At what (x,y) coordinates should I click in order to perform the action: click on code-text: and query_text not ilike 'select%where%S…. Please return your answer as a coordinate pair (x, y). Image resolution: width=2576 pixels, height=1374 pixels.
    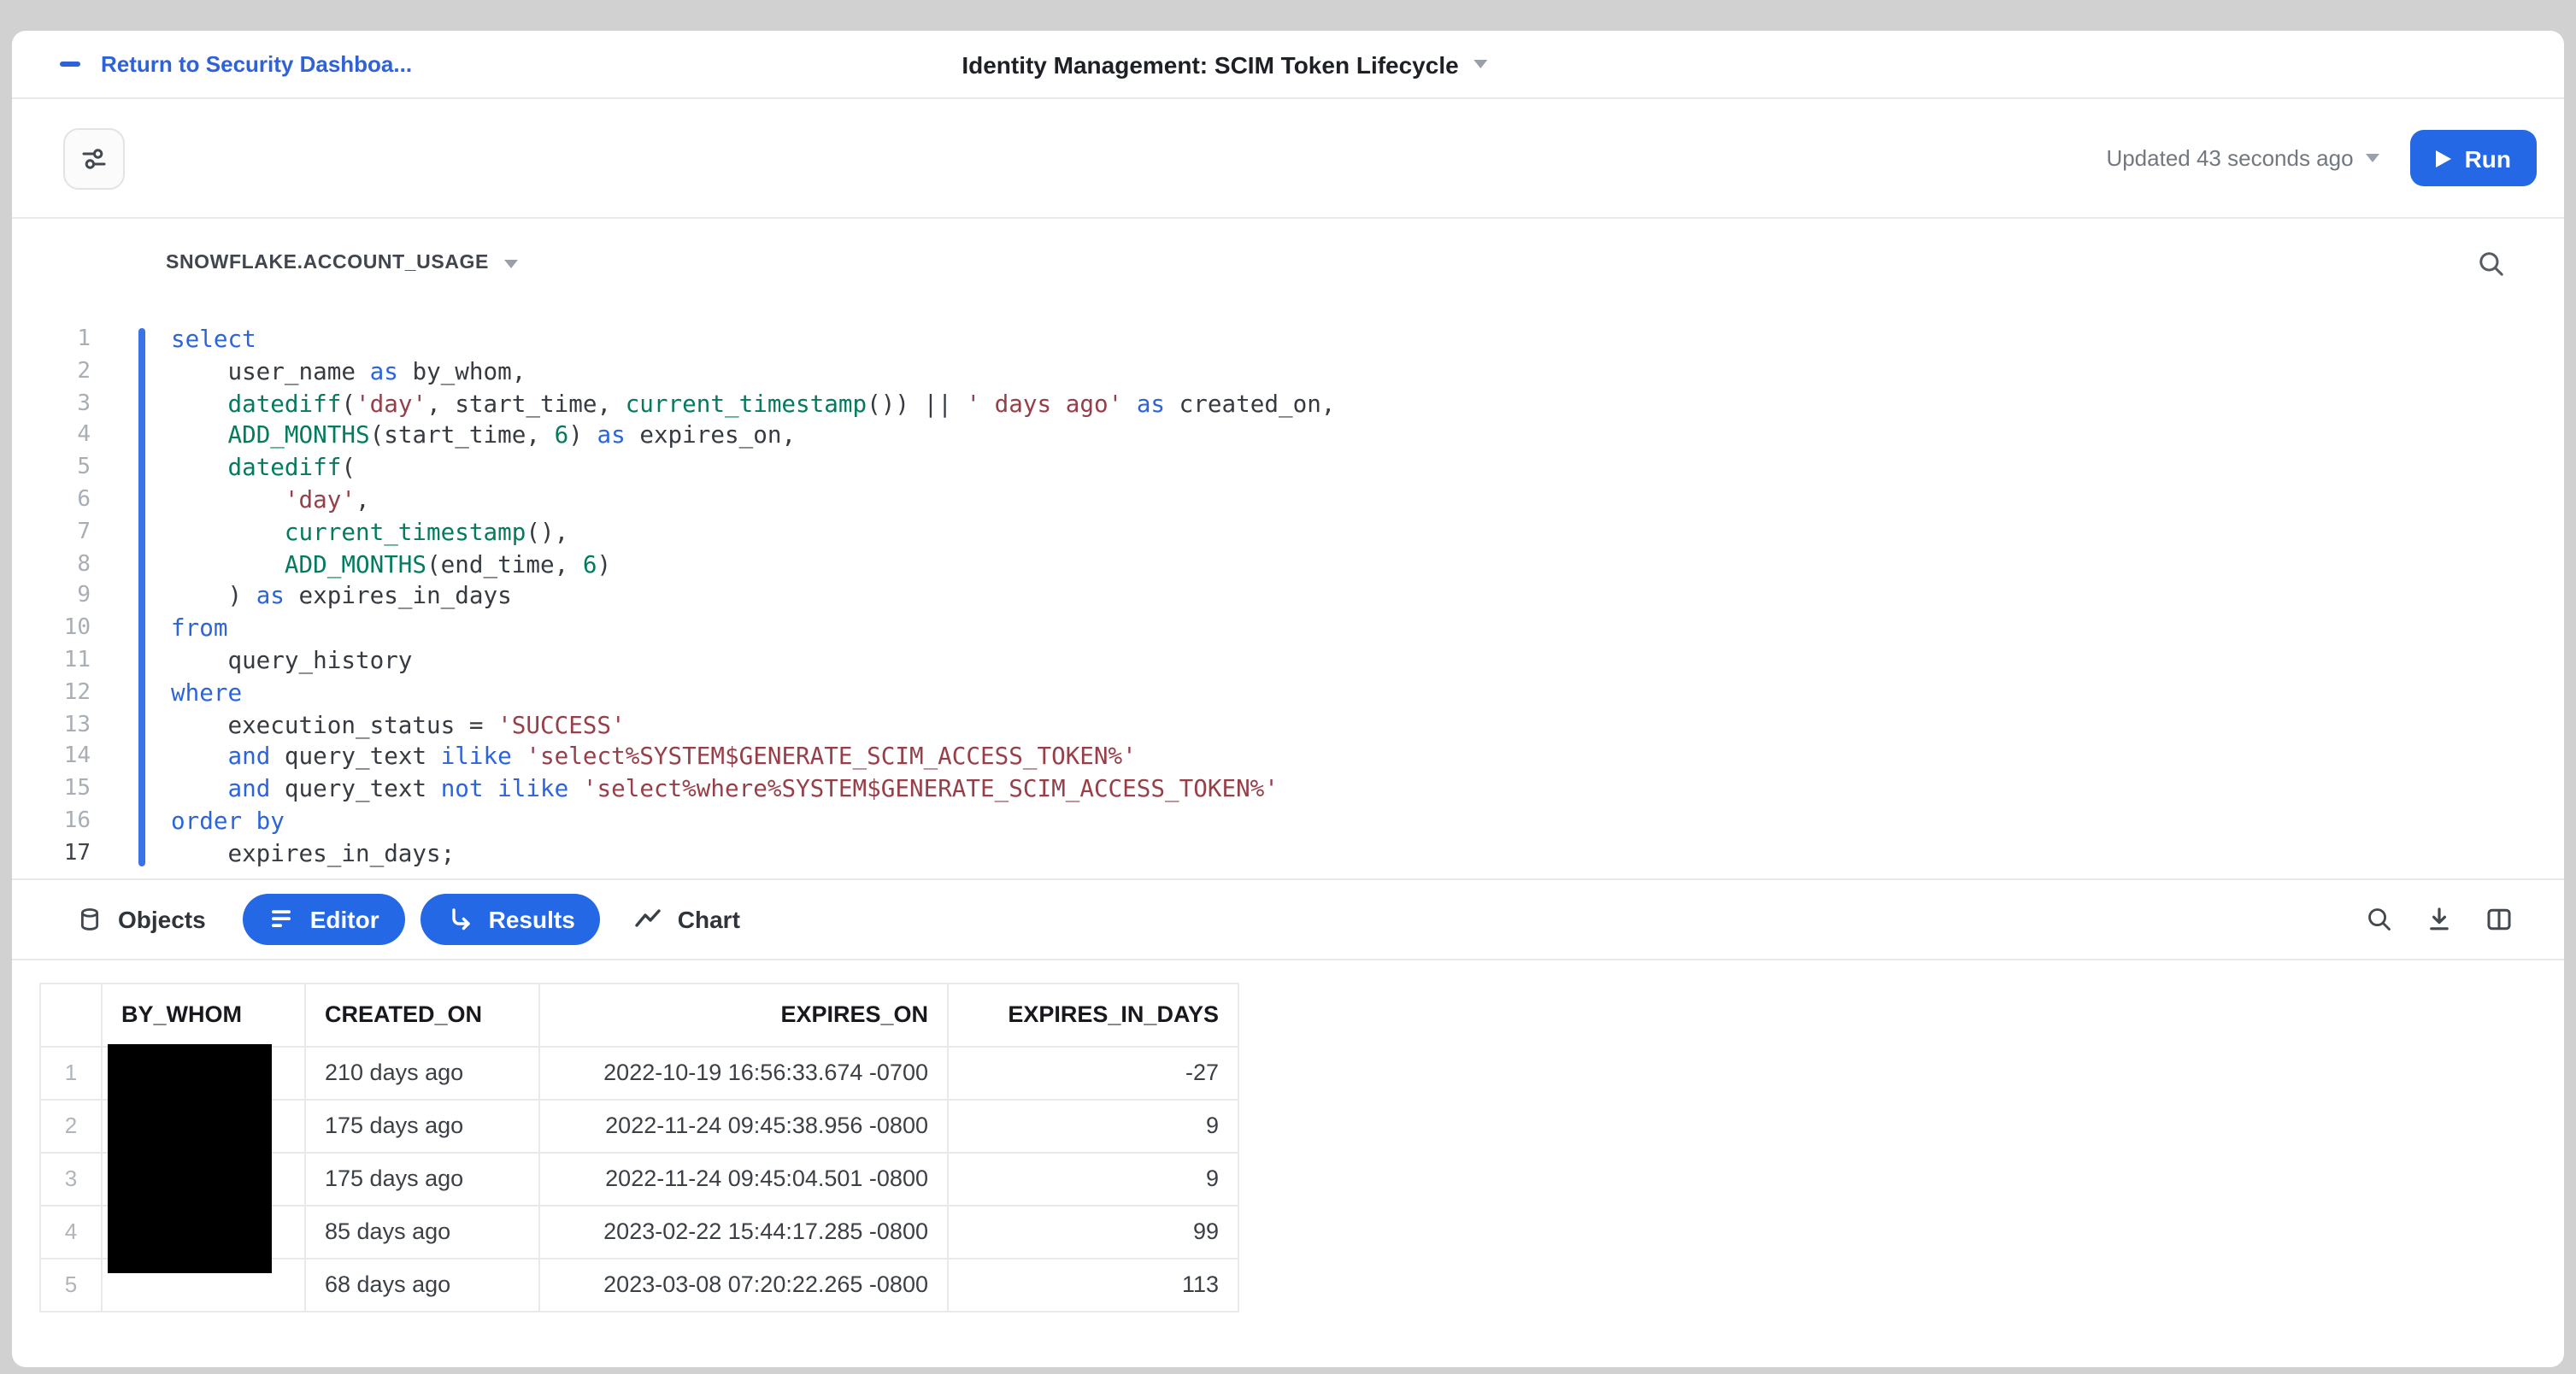
    Looking at the image, I should click on (753, 790).